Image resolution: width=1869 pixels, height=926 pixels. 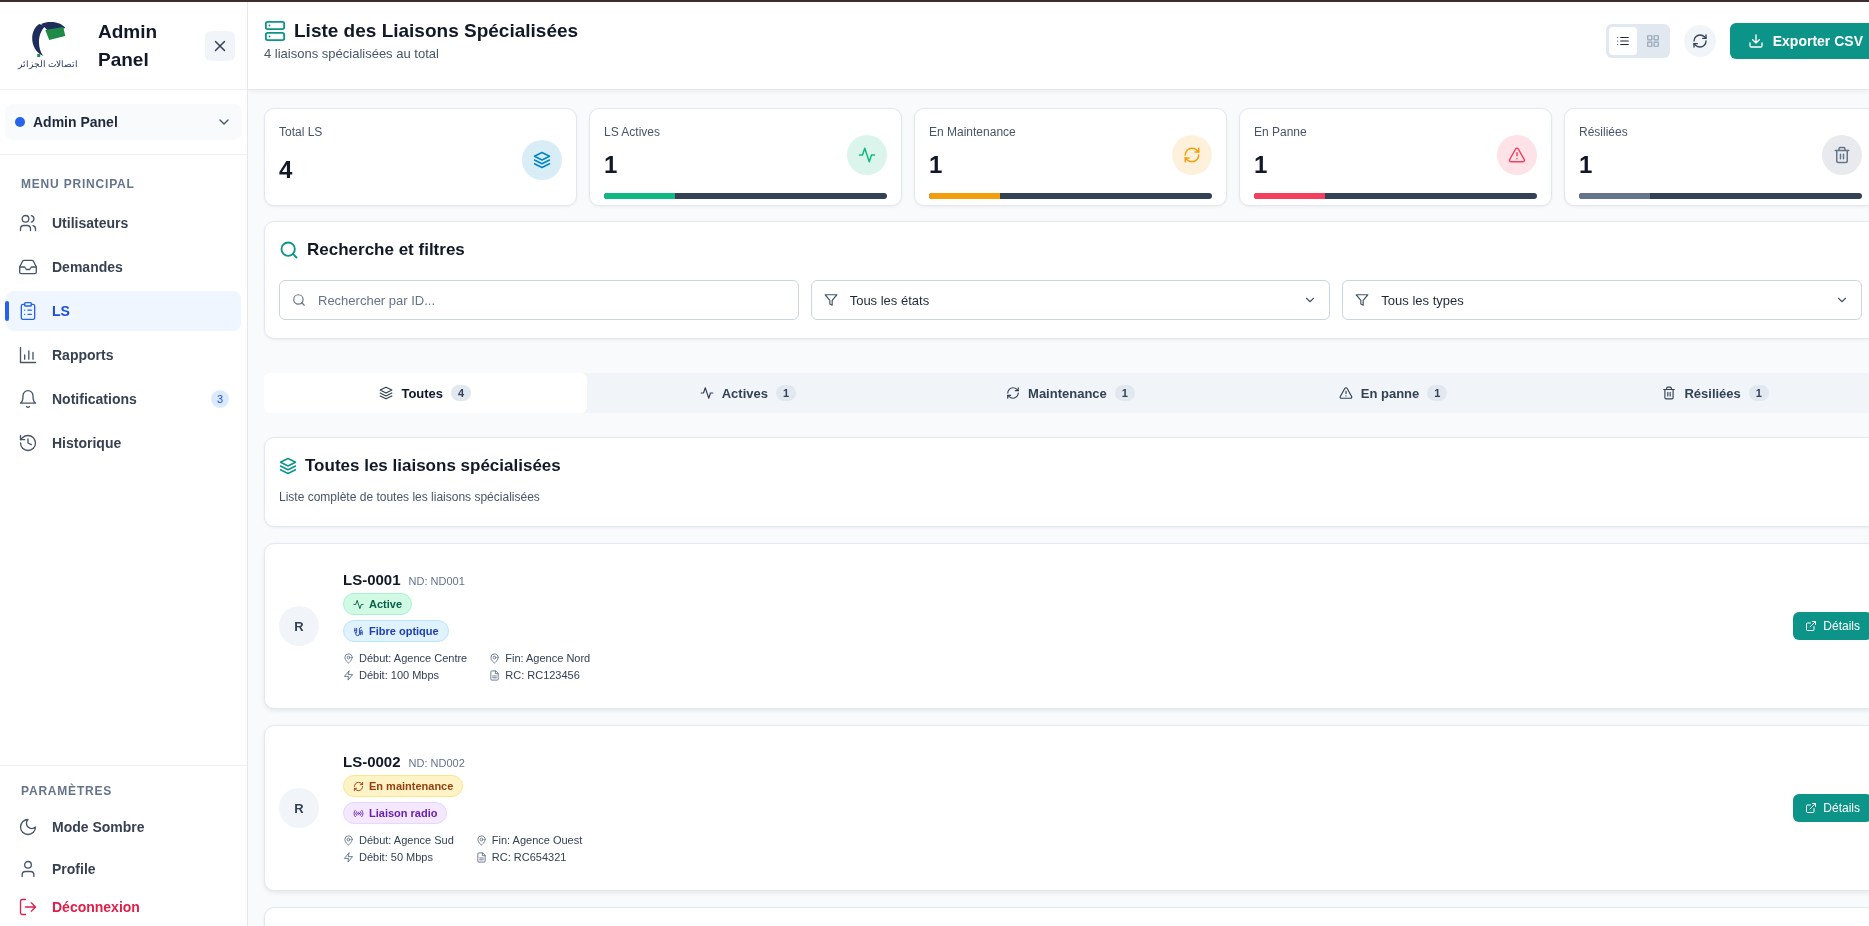 What do you see at coordinates (1070, 300) in the screenshot?
I see `filter-dropdown: Tous les états` at bounding box center [1070, 300].